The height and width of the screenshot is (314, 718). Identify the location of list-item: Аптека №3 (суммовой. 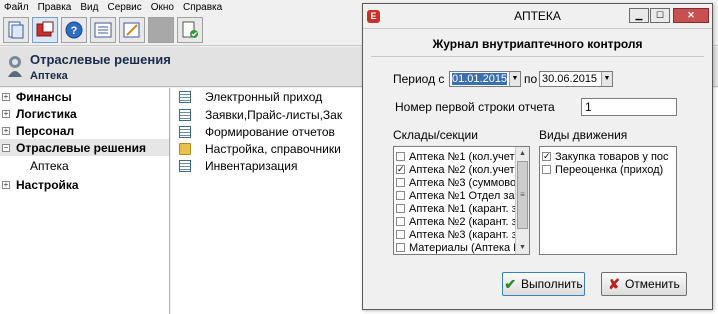
(459, 182).